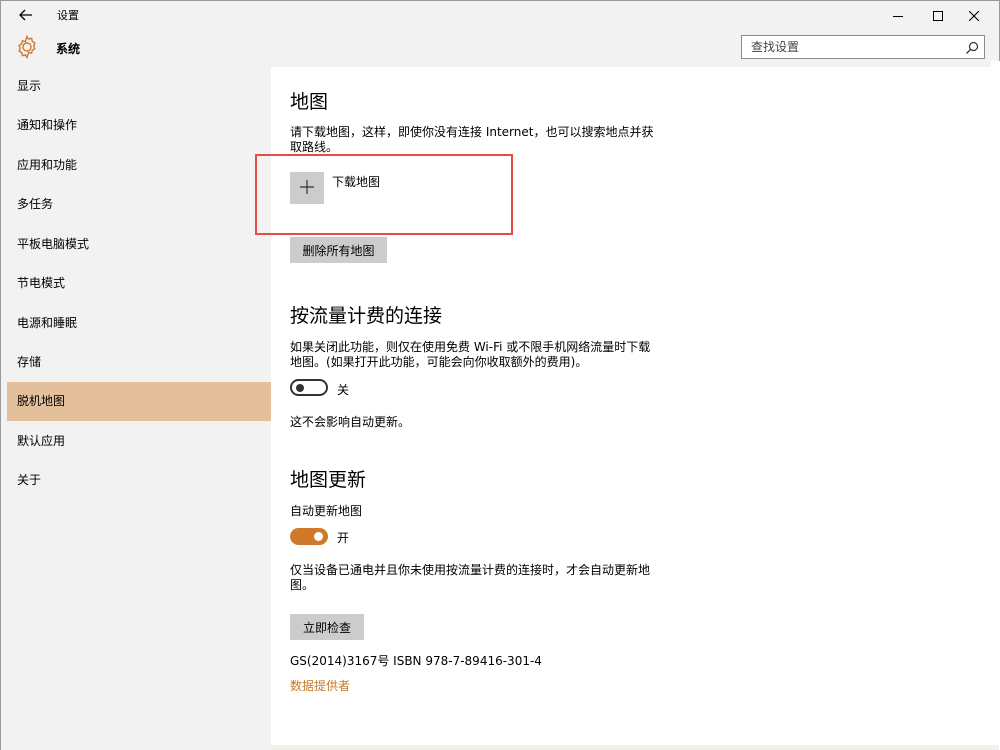  Describe the element at coordinates (852, 47) in the screenshot. I see `search-input` at that location.